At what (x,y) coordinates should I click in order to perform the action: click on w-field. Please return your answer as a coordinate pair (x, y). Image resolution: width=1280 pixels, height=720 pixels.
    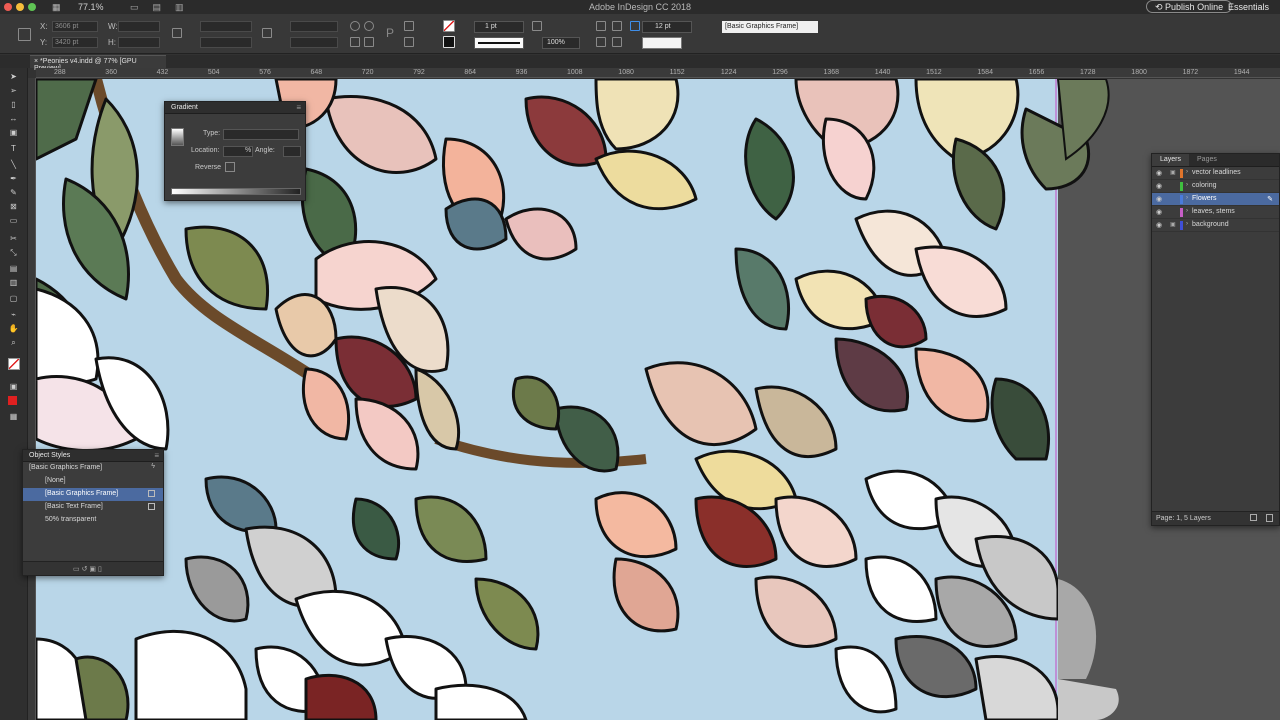
    Looking at the image, I should click on (139, 26).